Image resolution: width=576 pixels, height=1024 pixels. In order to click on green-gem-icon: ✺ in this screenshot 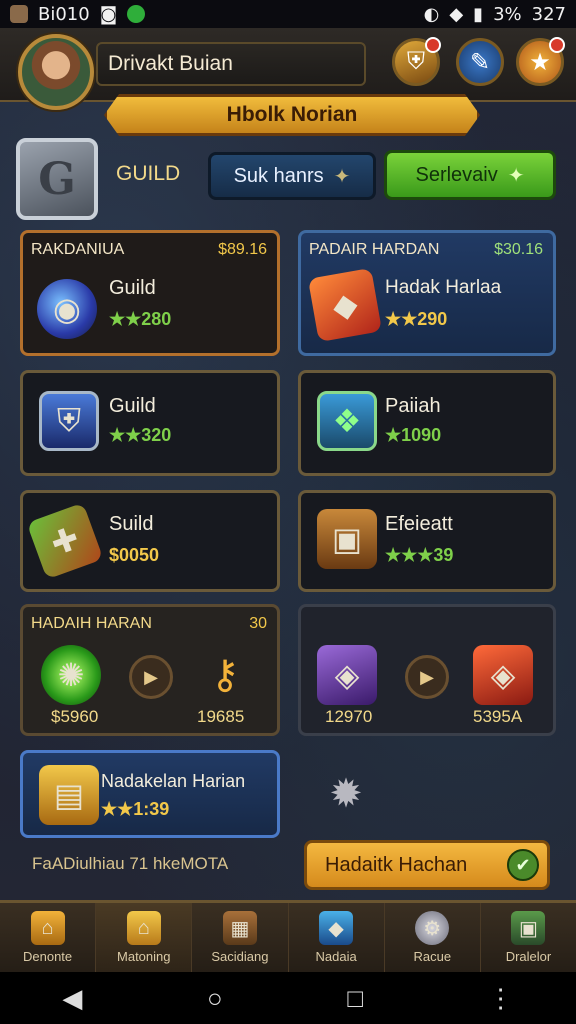, I will do `click(71, 675)`.